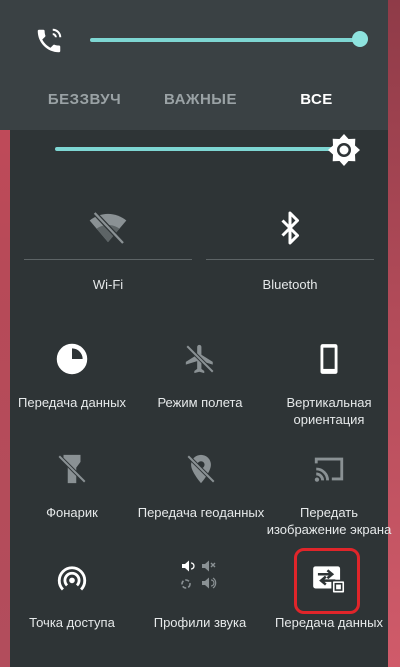 Image resolution: width=400 pixels, height=667 pixels. I want to click on volume-slider-fill, so click(225, 40).